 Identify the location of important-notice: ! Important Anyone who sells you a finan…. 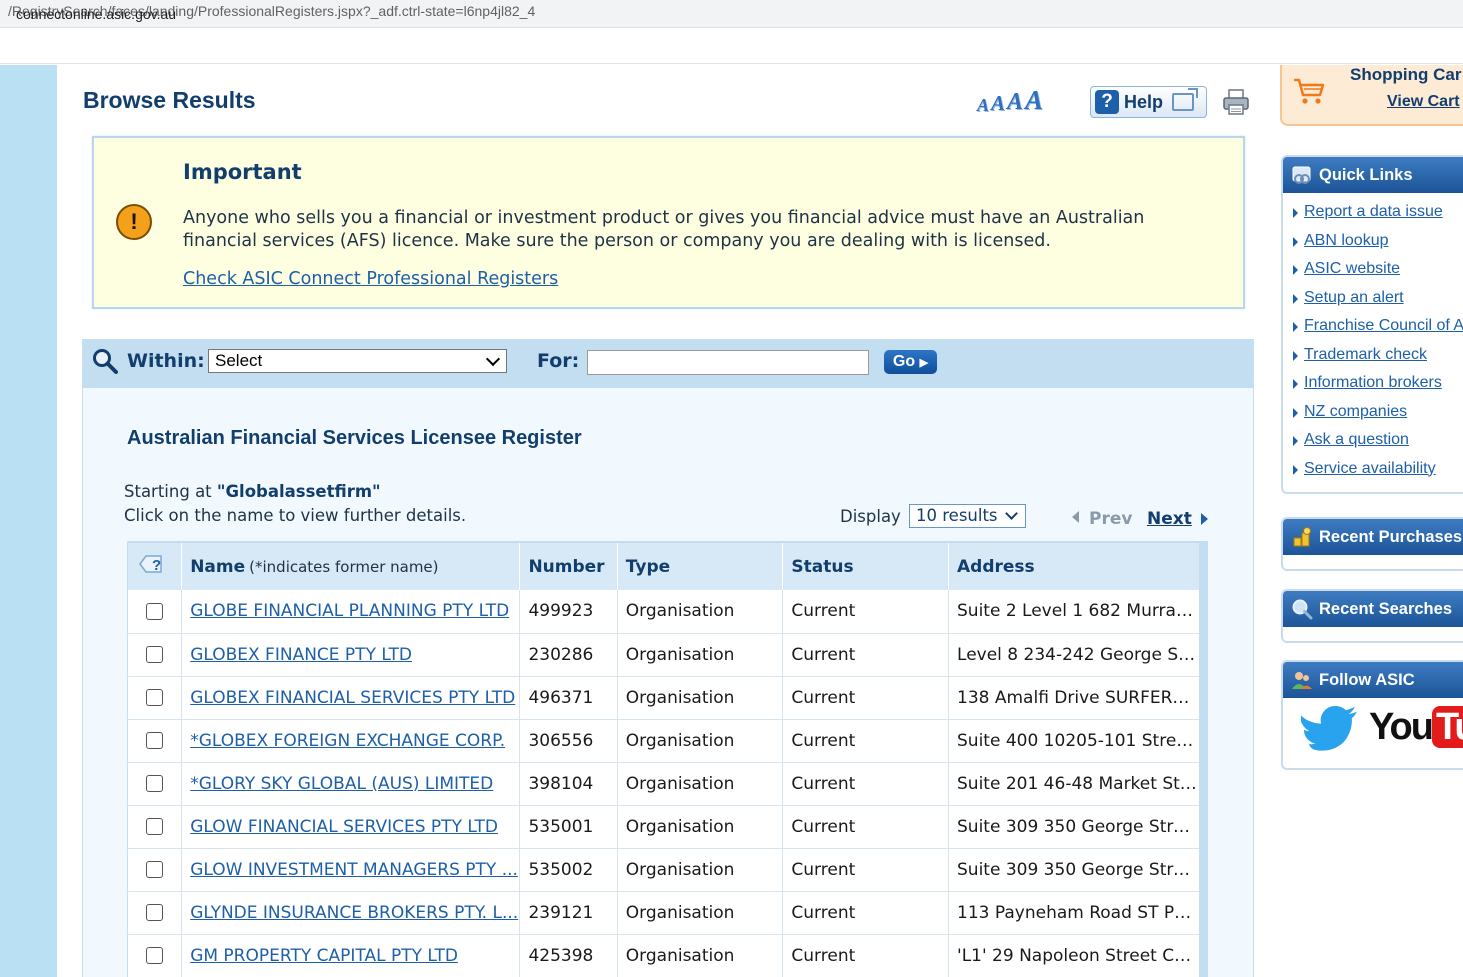
(668, 222).